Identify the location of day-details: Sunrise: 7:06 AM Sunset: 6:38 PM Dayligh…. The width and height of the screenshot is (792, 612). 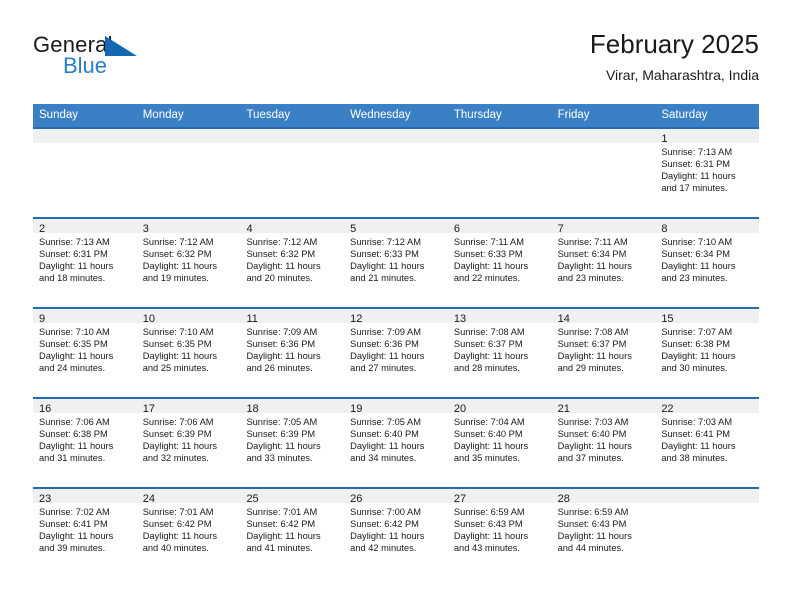
(85, 438).